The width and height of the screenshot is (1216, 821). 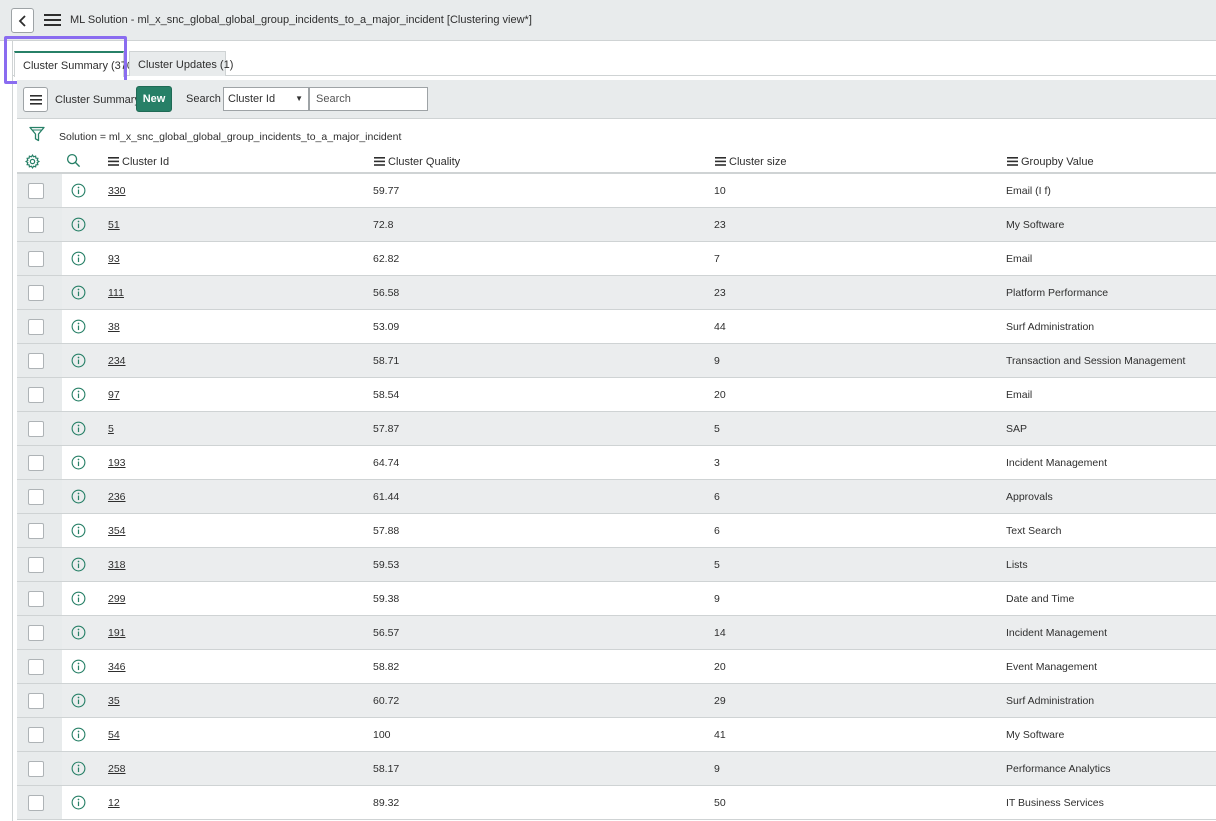 What do you see at coordinates (616, 293) in the screenshot?
I see `table-row: 111 56.58 23 Platform Performance` at bounding box center [616, 293].